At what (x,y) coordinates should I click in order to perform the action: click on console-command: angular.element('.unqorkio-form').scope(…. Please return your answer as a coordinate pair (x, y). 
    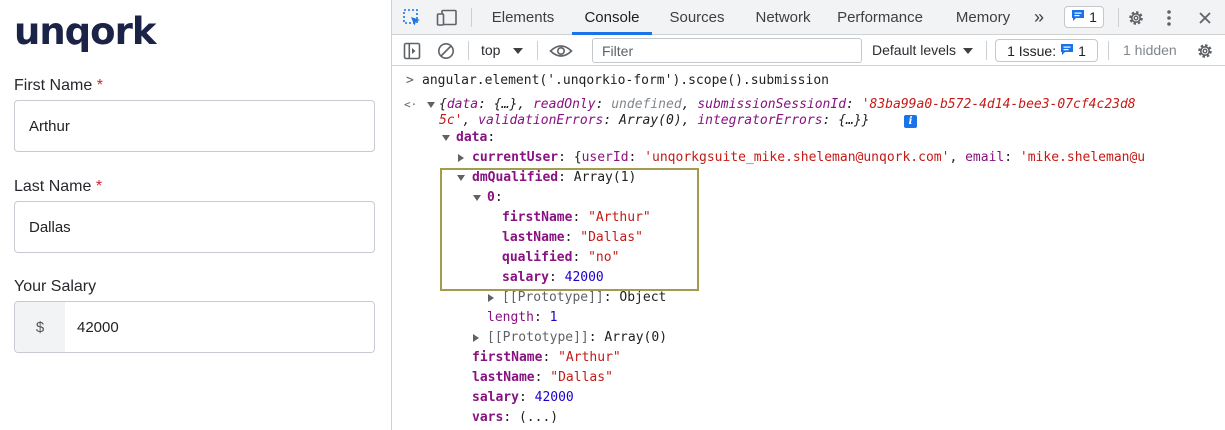
    Looking at the image, I should click on (625, 80).